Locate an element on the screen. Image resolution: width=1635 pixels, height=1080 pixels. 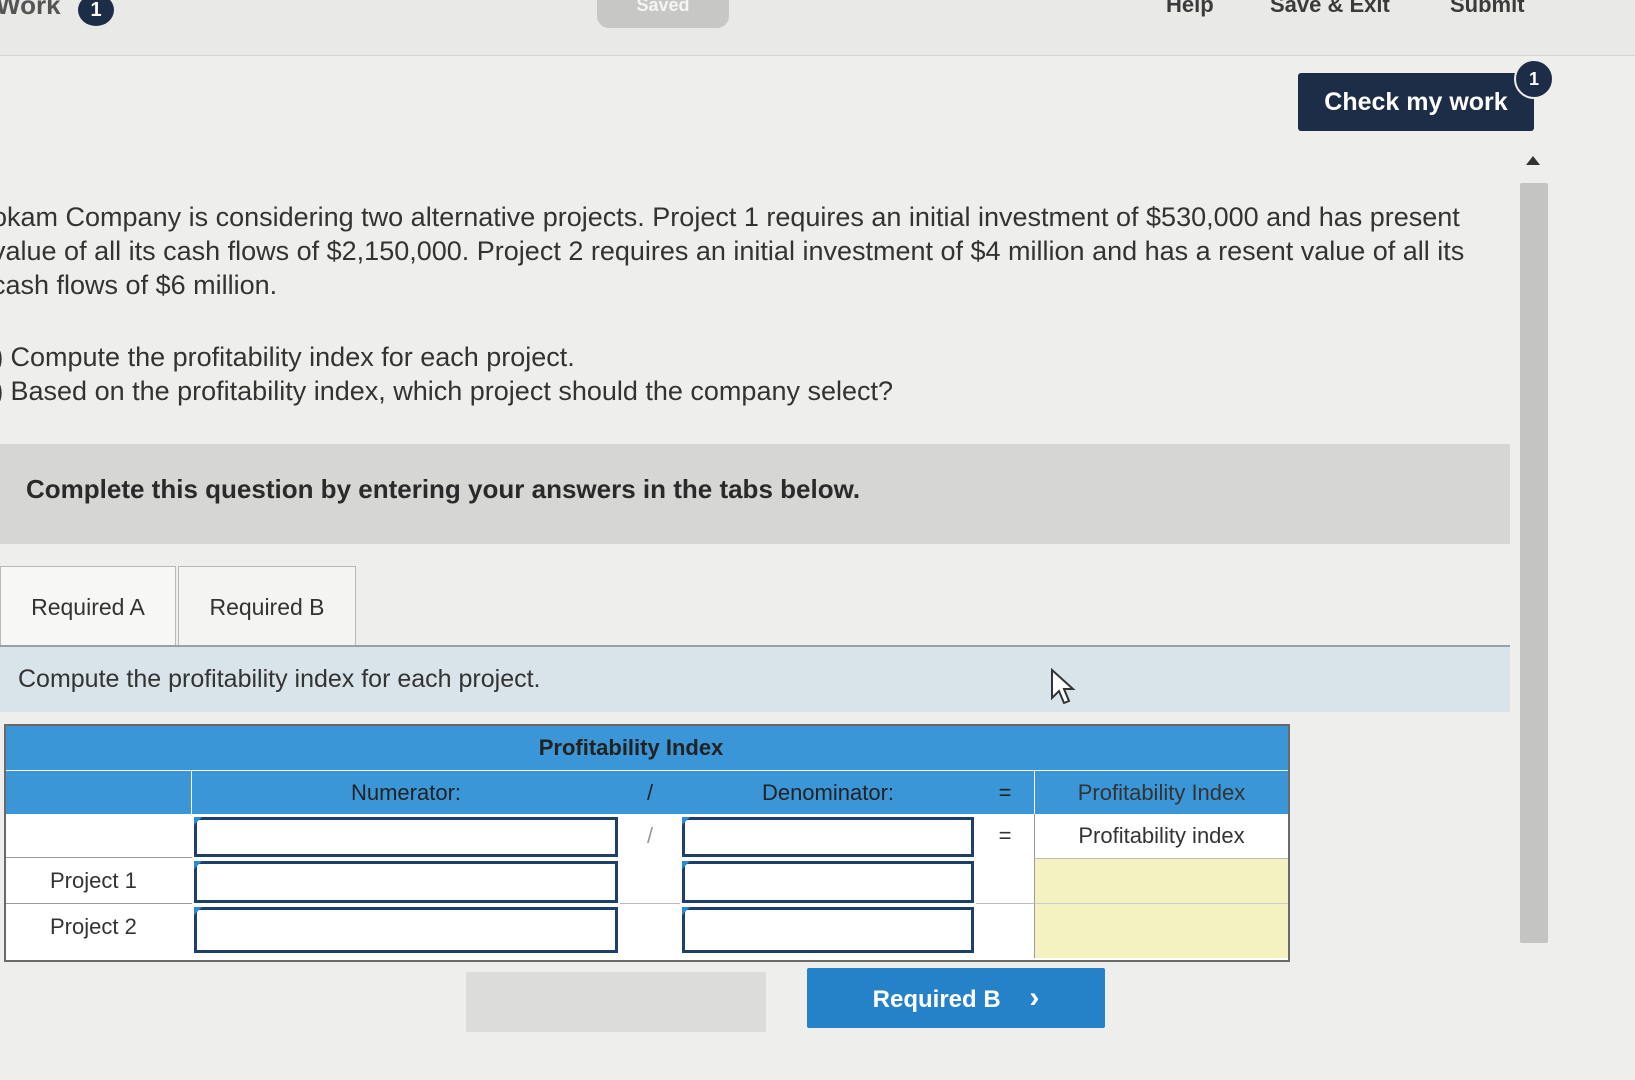
denominator-label-input is located at coordinates (828, 837).